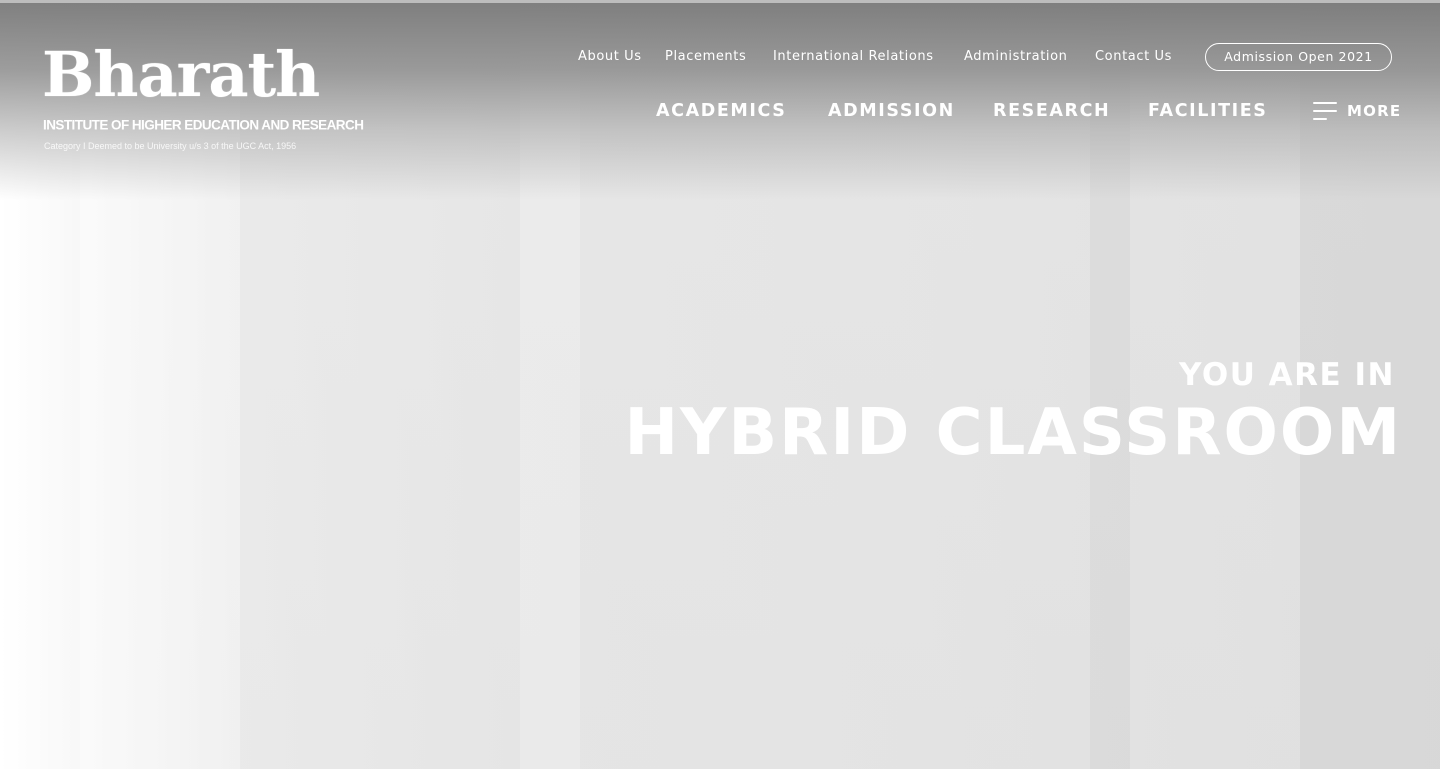 This screenshot has width=1440, height=769. What do you see at coordinates (1287, 375) in the screenshot?
I see `hero-pre-title: YOU ARE IN` at bounding box center [1287, 375].